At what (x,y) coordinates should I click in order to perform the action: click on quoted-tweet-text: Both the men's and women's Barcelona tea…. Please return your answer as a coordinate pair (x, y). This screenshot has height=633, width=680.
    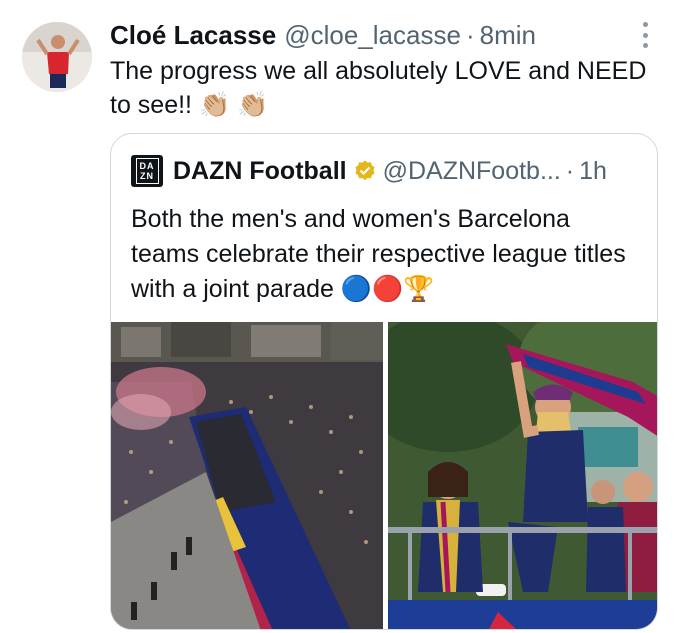
    Looking at the image, I should click on (378, 254).